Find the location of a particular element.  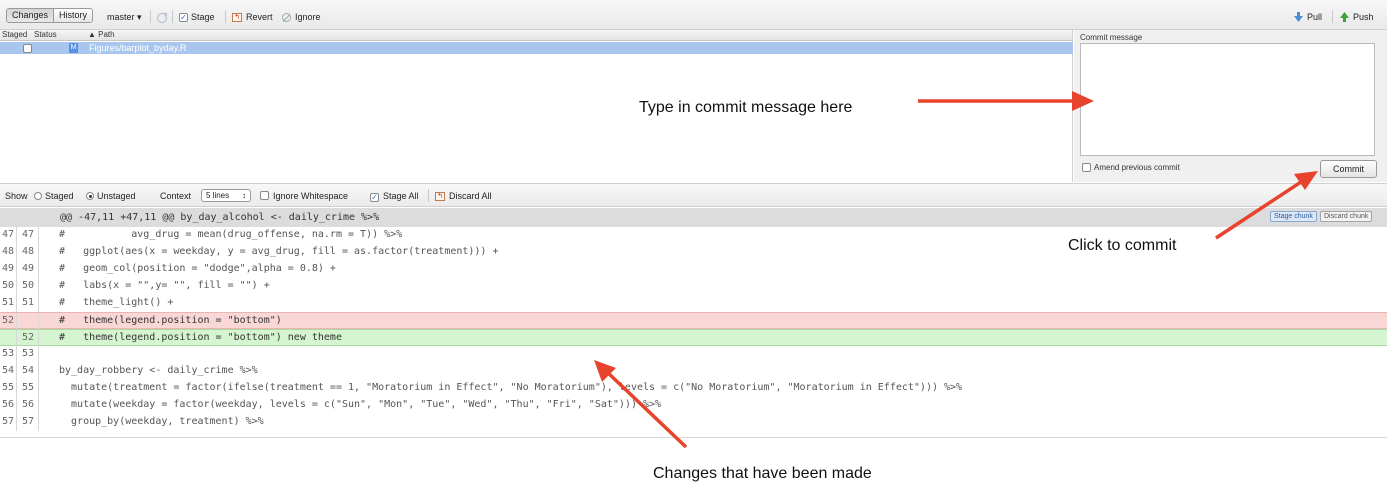

code-text: # theme(legend.position = "bottom") is located at coordinates (170, 320).